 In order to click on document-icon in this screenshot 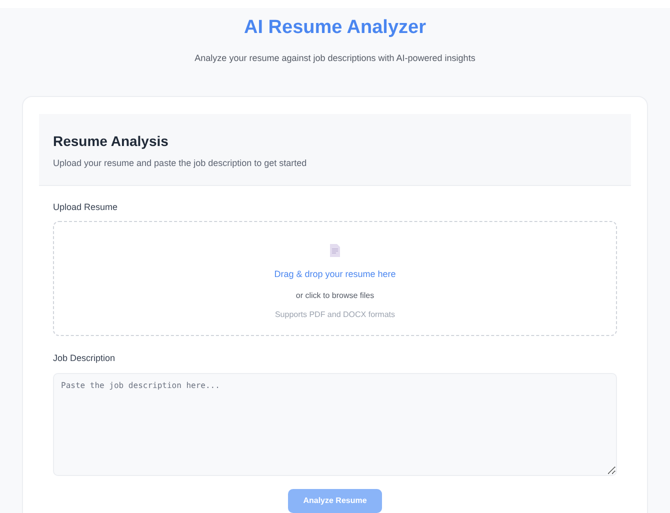, I will do `click(335, 250)`.